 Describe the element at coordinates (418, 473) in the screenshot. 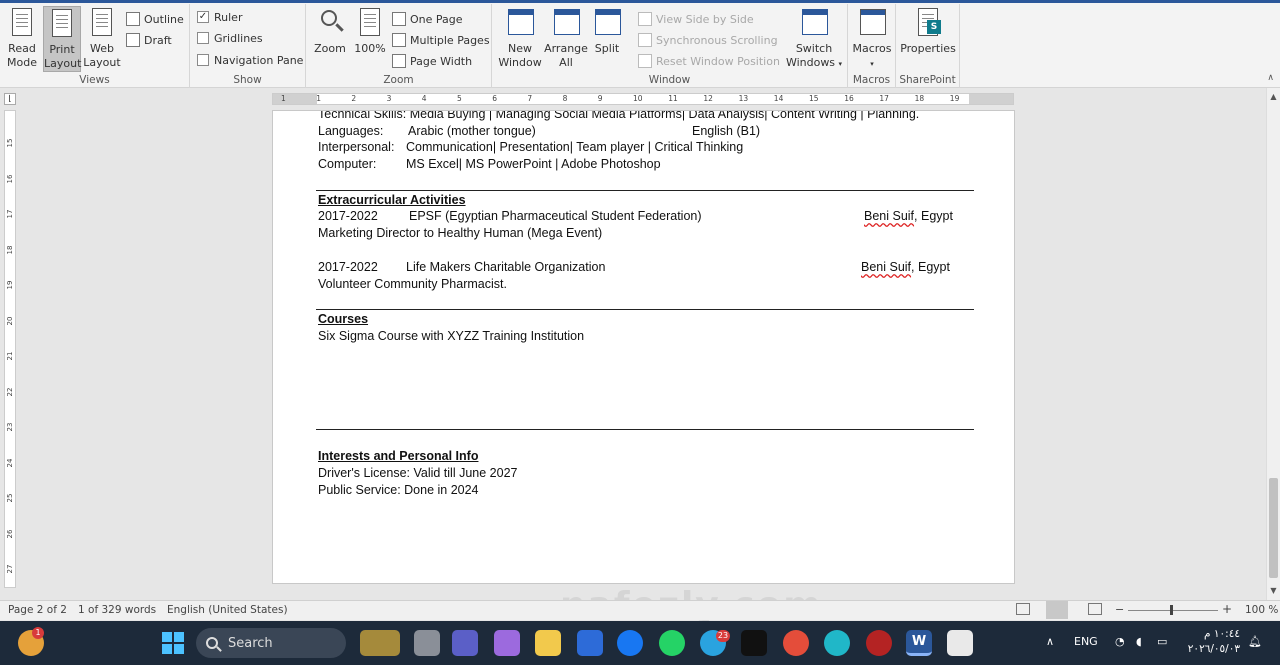

I see `drivers-license-line: Driver's License: Valid till June 2027` at that location.